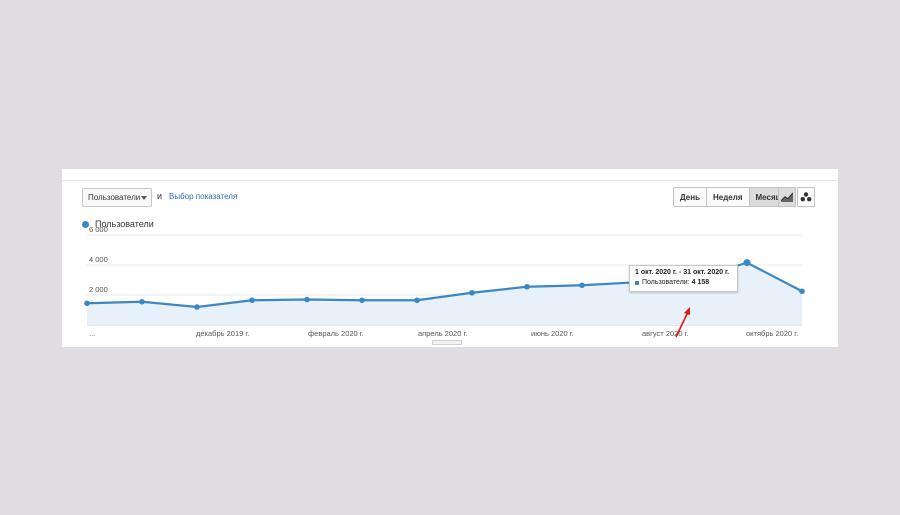 The height and width of the screenshot is (515, 900). What do you see at coordinates (98, 259) in the screenshot?
I see `y-tick-label: 4 000` at bounding box center [98, 259].